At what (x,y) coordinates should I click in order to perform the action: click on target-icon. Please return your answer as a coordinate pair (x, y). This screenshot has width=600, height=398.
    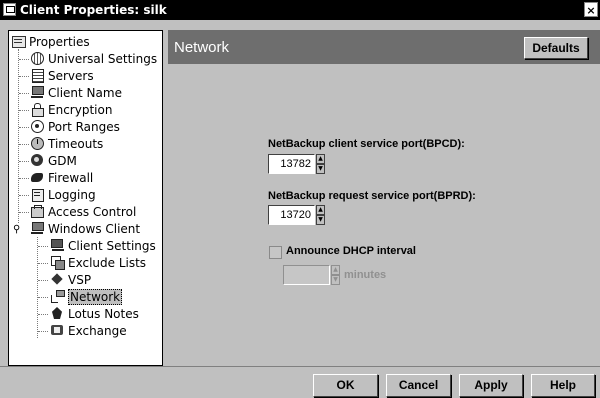
    Looking at the image, I should click on (37, 126).